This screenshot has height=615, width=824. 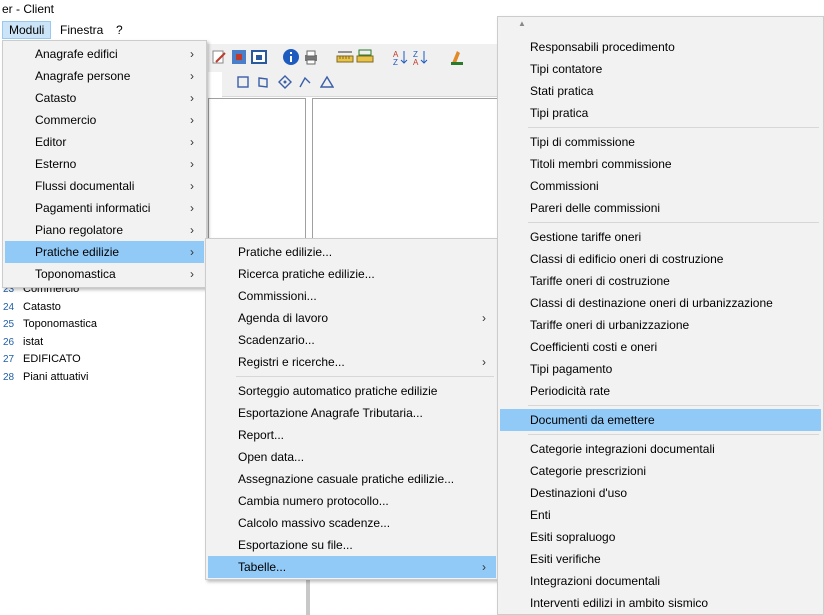 What do you see at coordinates (77, 252) in the screenshot?
I see `menu-item-label: Pratiche edilizie` at bounding box center [77, 252].